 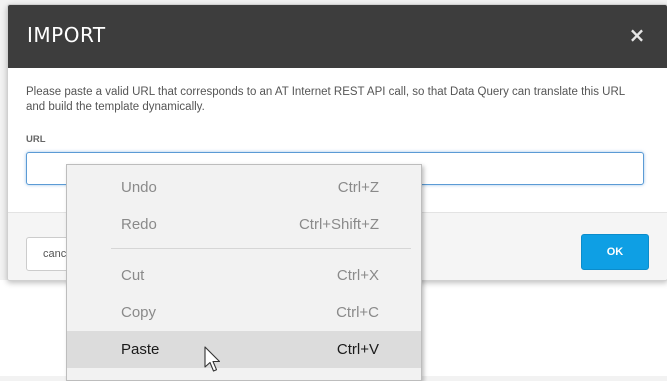 I want to click on dialog-title: IMPORT, so click(x=66, y=35).